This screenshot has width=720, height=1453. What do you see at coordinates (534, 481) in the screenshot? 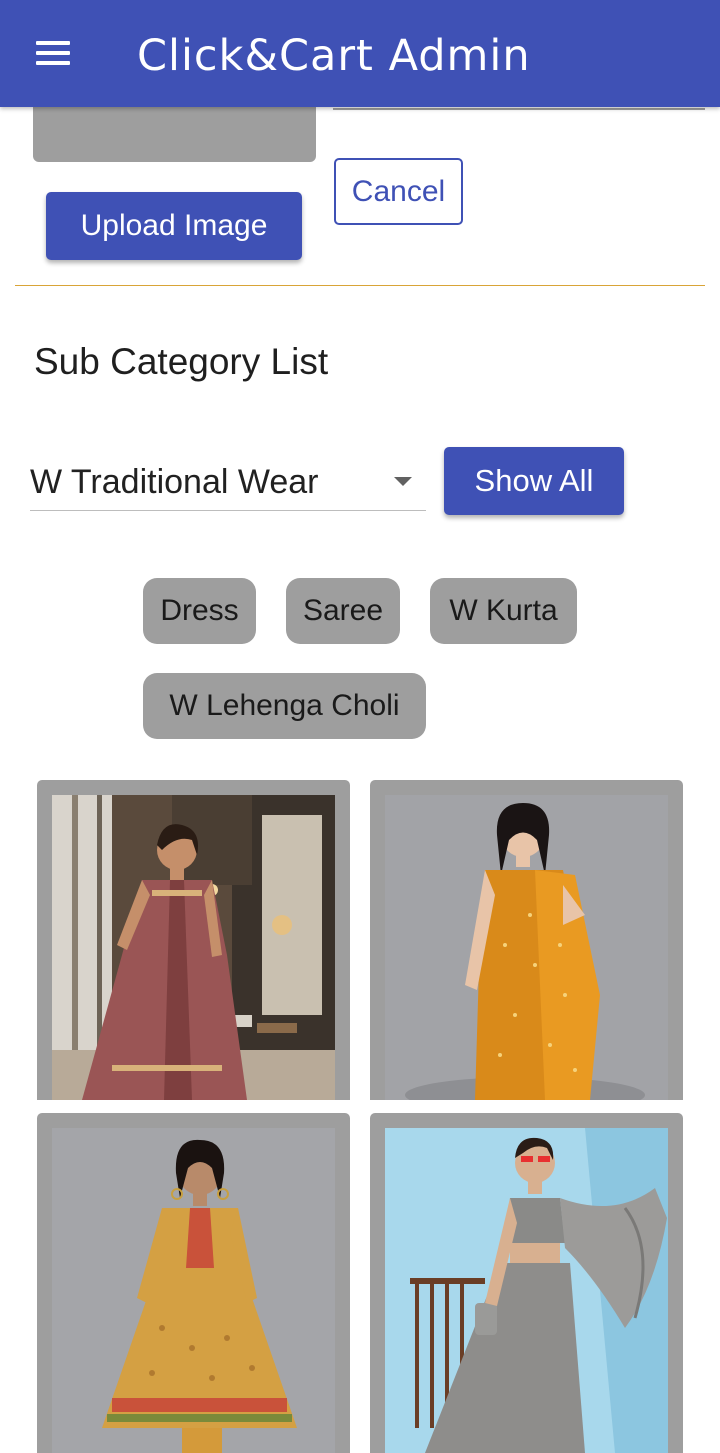
I see `show-all-button: Show All` at bounding box center [534, 481].